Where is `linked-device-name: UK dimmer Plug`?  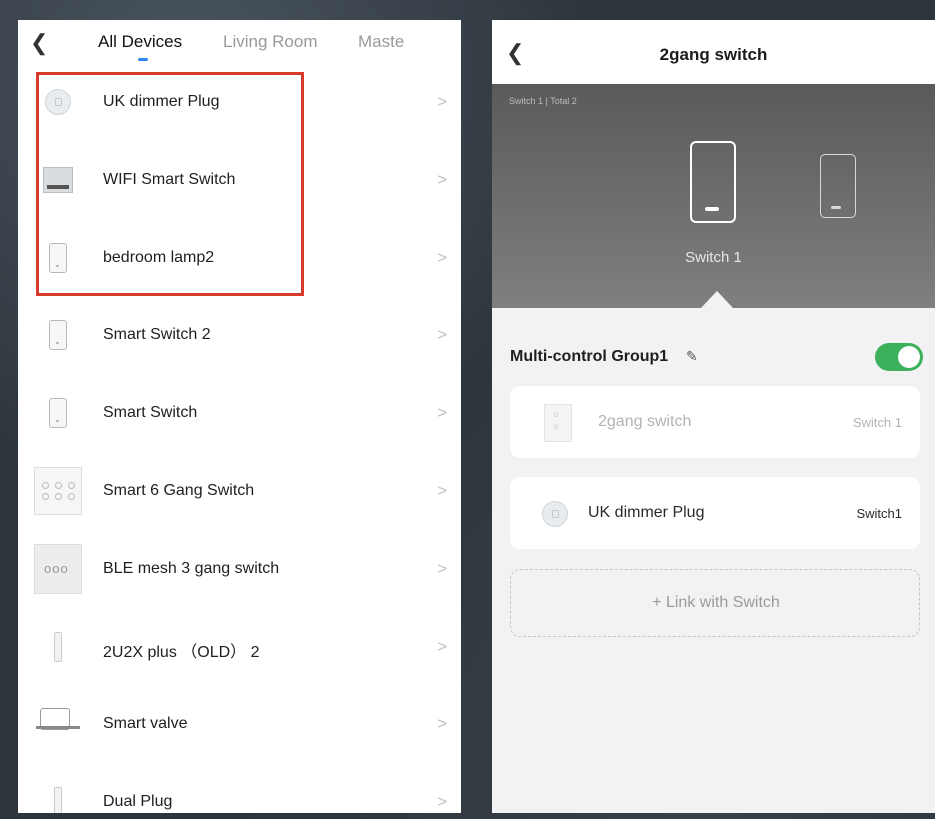 linked-device-name: UK dimmer Plug is located at coordinates (646, 512).